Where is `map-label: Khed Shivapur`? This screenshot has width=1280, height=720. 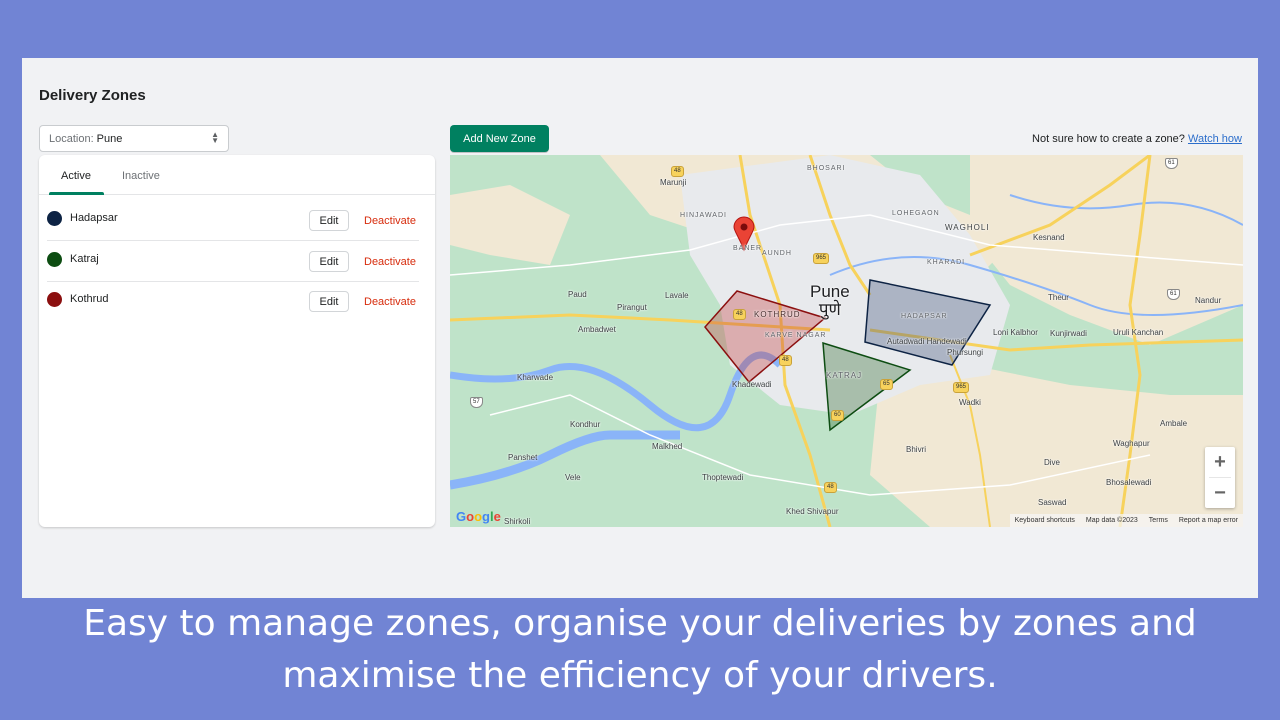
map-label: Khed Shivapur is located at coordinates (812, 511).